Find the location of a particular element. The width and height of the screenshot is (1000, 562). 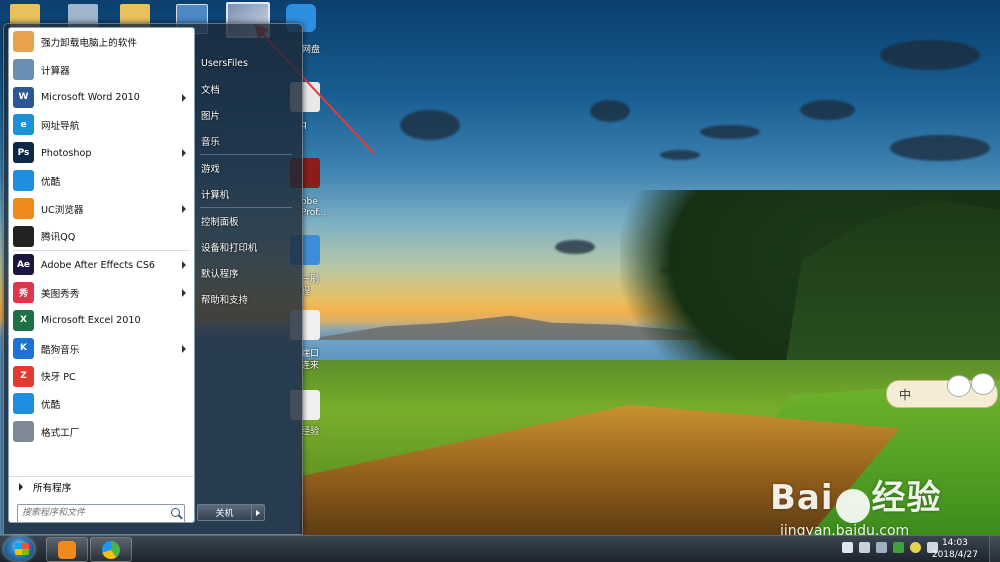

start-button is located at coordinates (19, 549).